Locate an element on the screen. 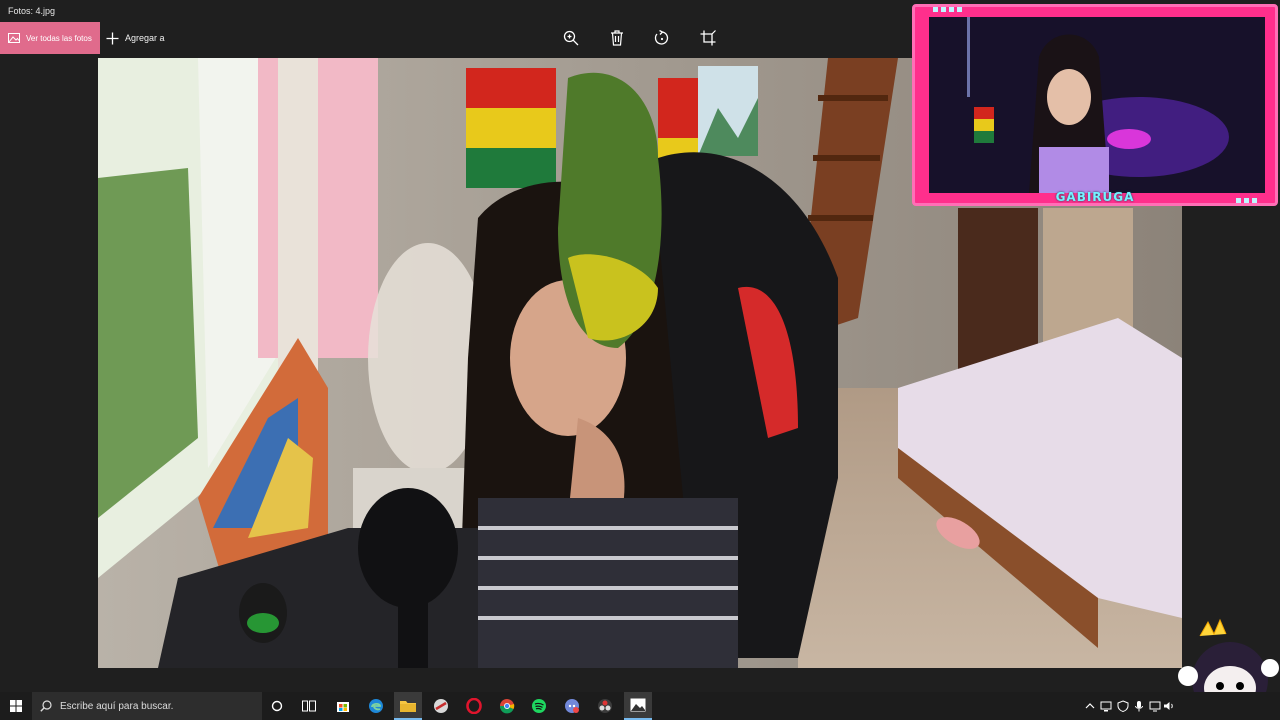  webcam-feed is located at coordinates (1097, 105).